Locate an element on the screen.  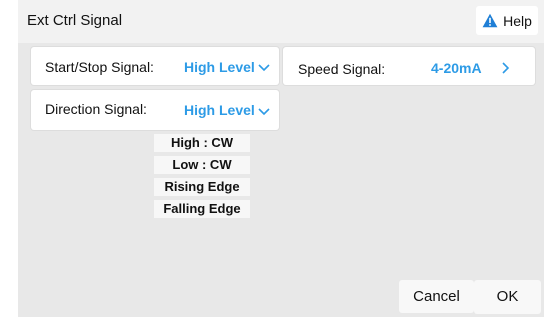
help-button: Help is located at coordinates (507, 20).